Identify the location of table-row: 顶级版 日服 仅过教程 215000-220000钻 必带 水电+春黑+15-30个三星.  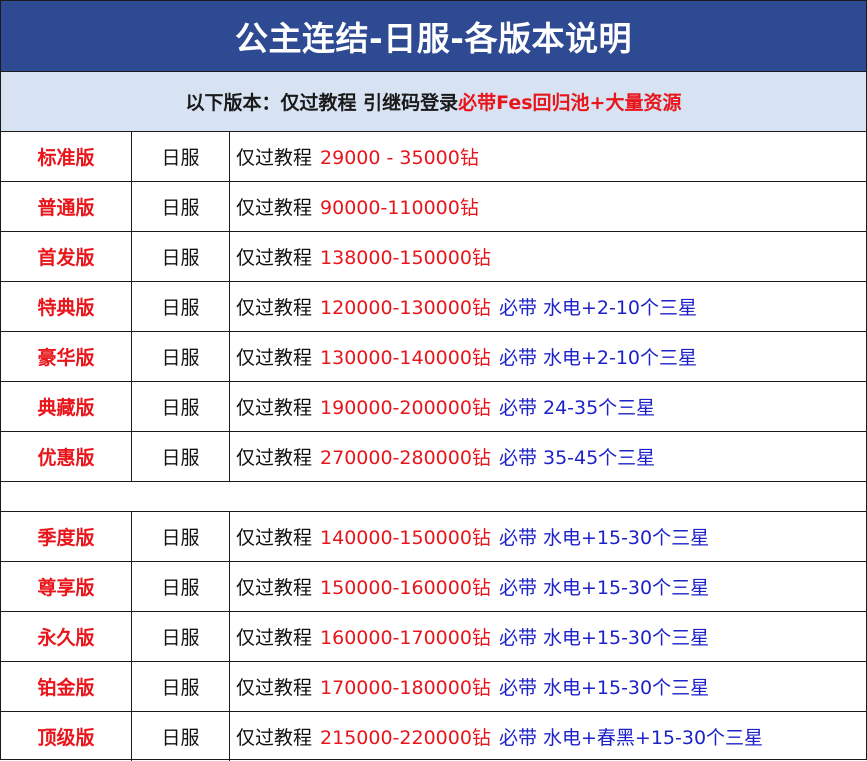
(433, 736).